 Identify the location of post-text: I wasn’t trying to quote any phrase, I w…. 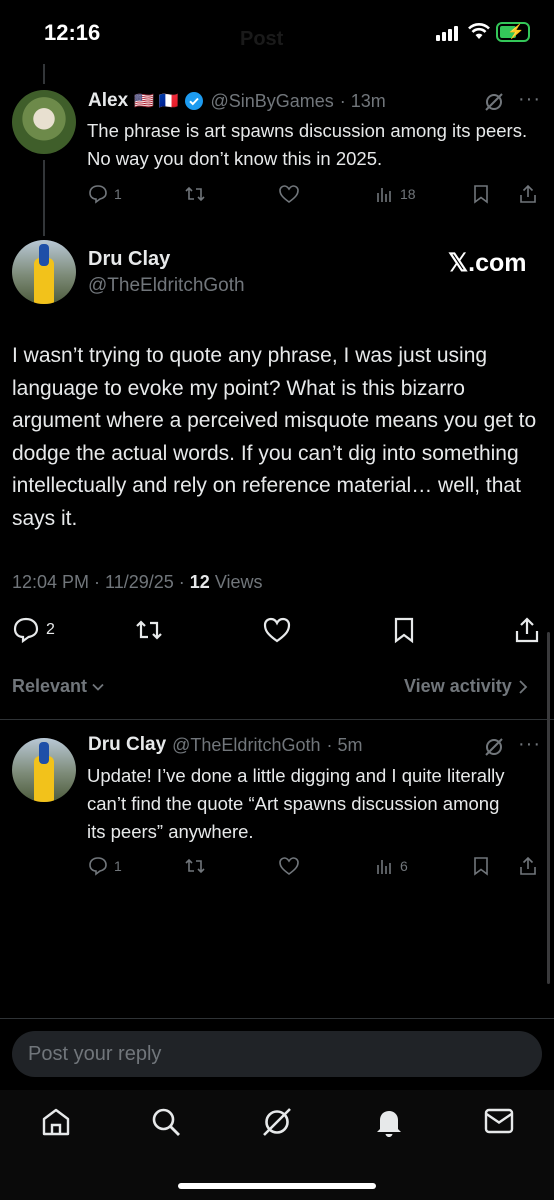
(274, 437).